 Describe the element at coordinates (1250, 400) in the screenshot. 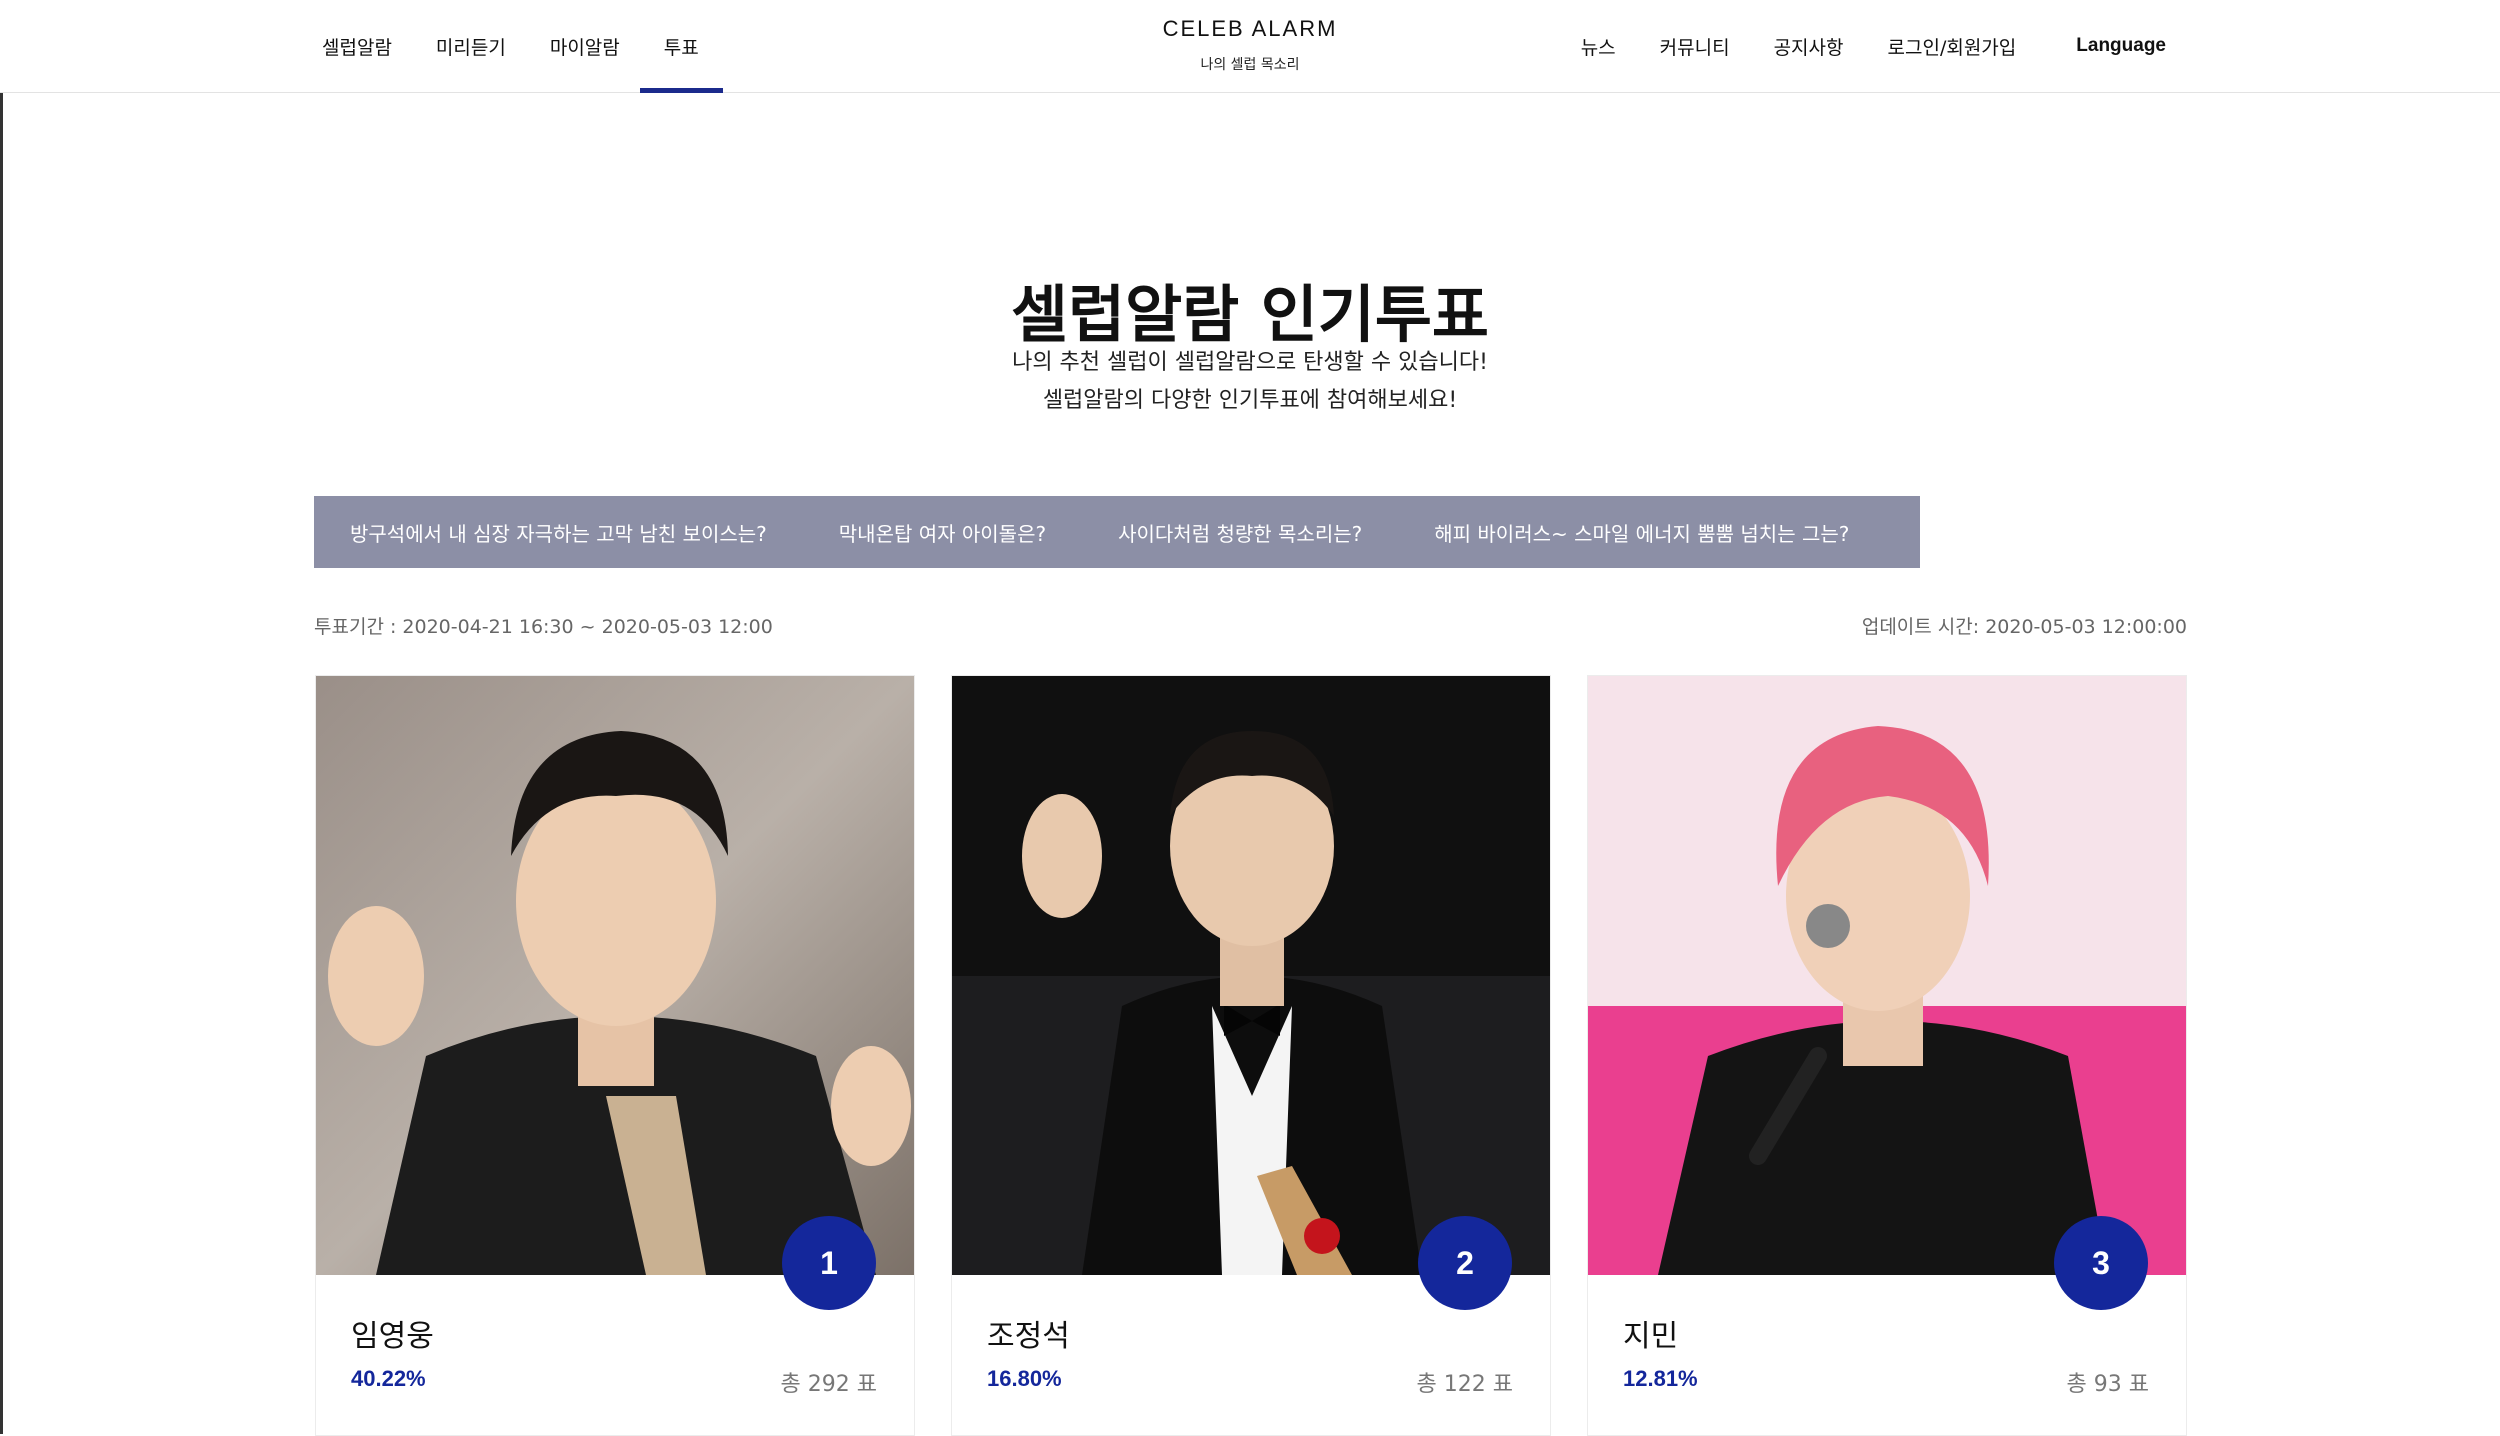

I see `intro-line-2: 셀럽알람의 다양한 인기투표에 참여해보세요!` at that location.